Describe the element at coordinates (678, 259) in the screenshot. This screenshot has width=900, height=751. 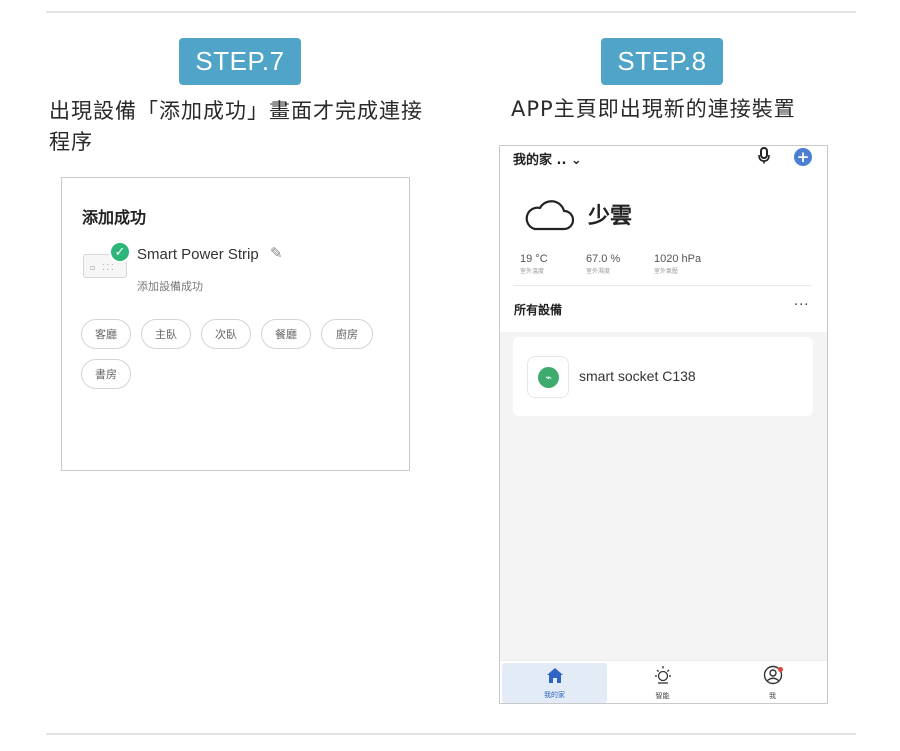
I see `stat-value: 1020 hPa` at that location.